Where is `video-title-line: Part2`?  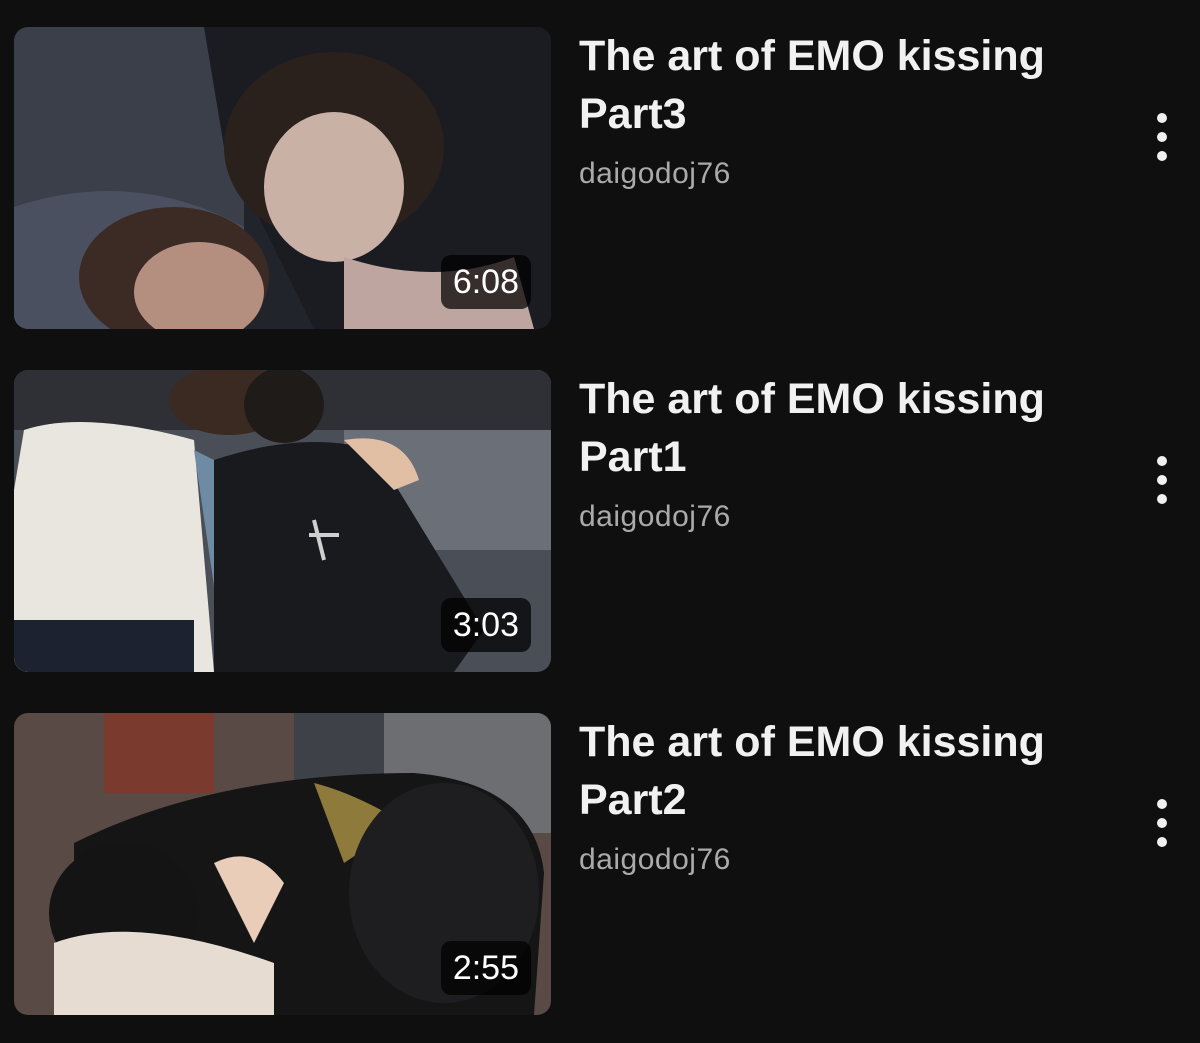 video-title-line: Part2 is located at coordinates (633, 800).